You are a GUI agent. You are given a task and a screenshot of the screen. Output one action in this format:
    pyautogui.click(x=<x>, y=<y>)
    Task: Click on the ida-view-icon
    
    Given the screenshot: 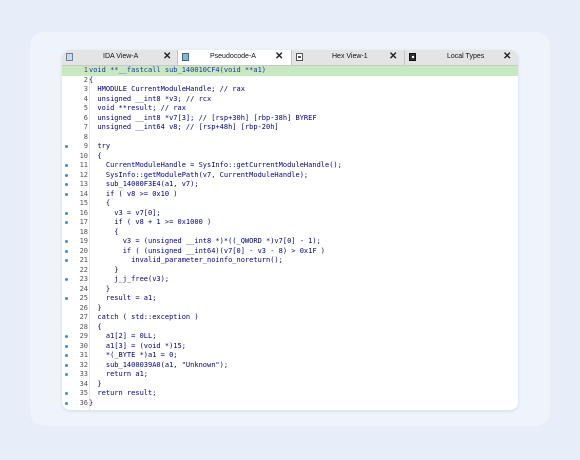 What is the action you would take?
    pyautogui.click(x=69, y=57)
    